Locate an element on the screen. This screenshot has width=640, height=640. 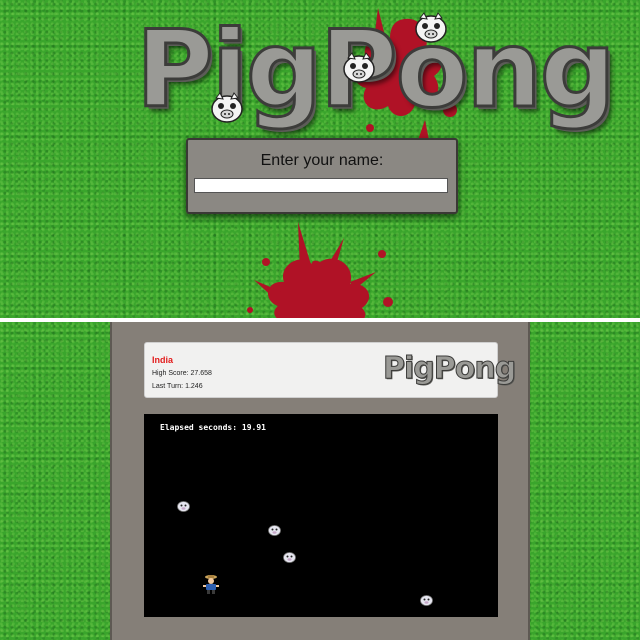
high-score: High Score: 27.658 is located at coordinates (182, 373).